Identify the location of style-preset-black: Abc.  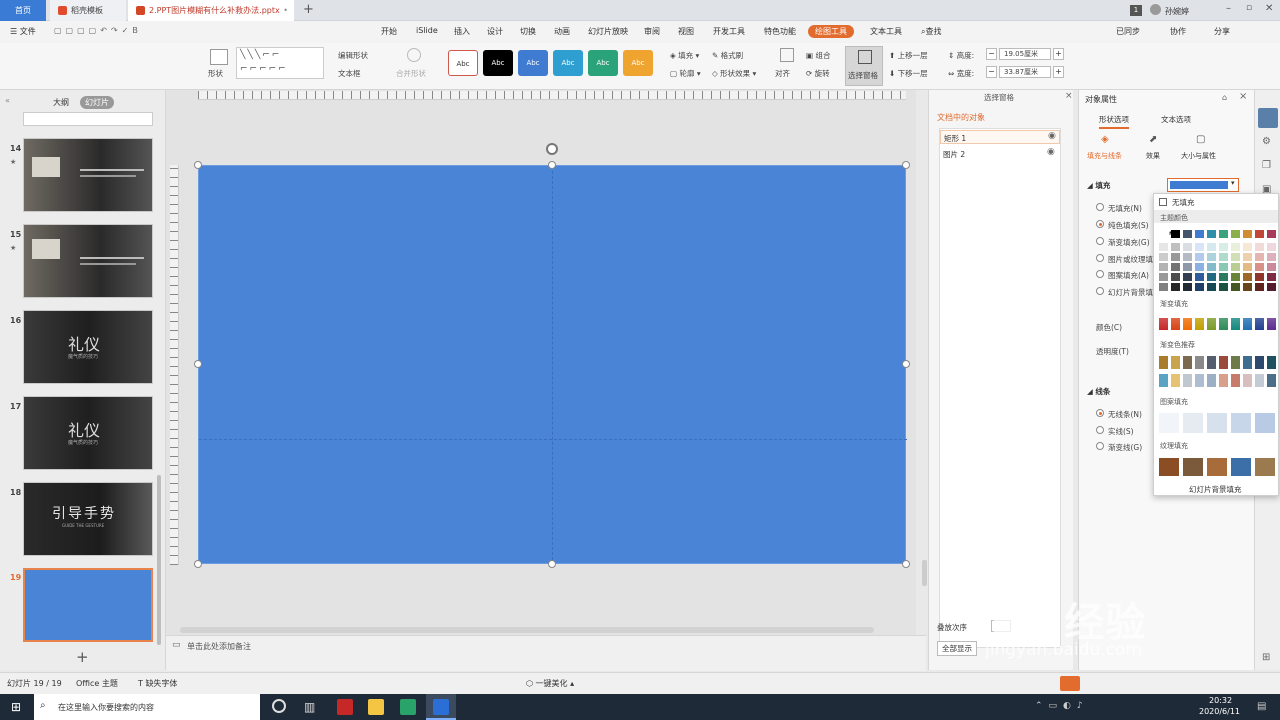
(498, 63).